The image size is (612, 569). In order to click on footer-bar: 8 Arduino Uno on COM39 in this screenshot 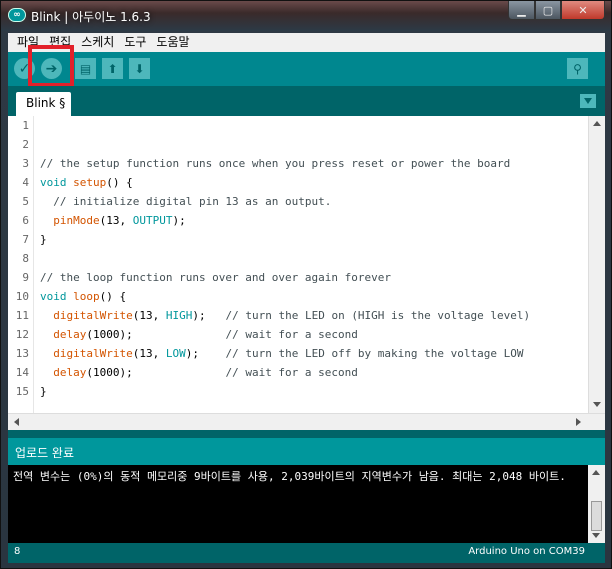, I will do `click(306, 553)`.